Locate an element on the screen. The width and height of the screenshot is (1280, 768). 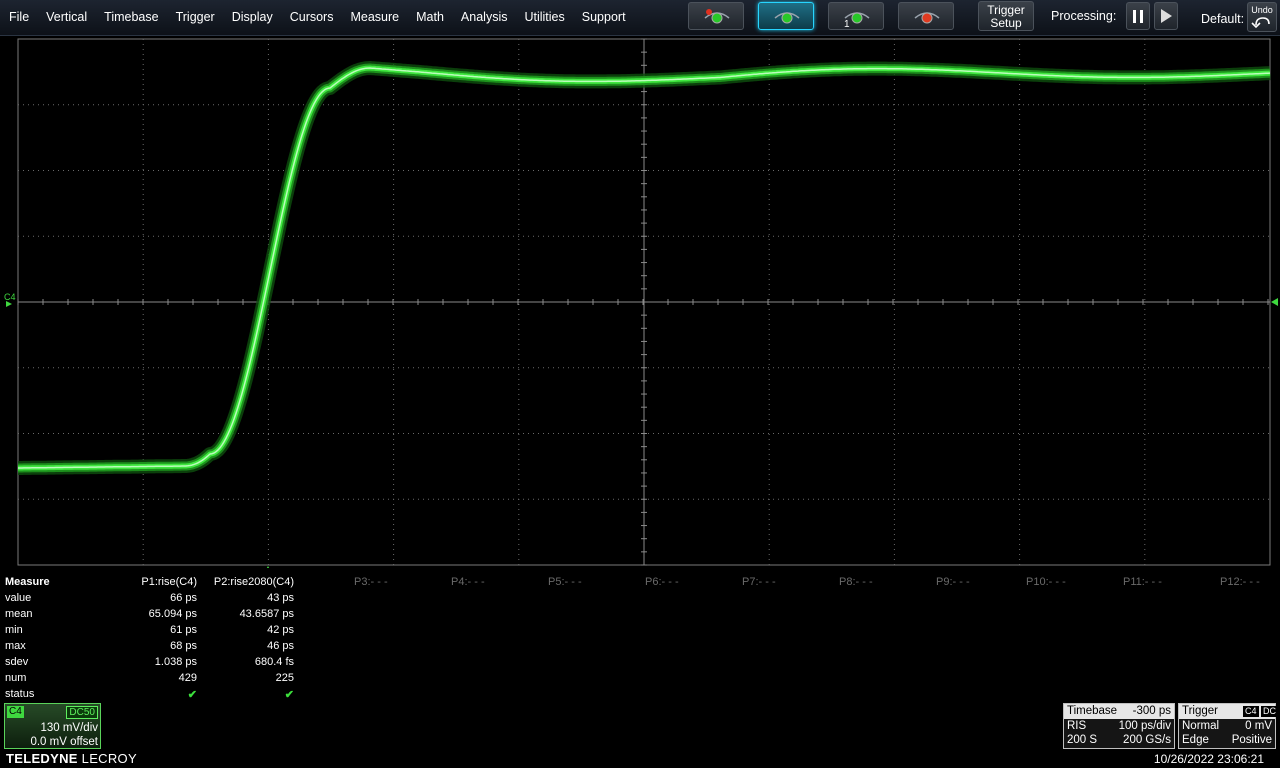
menu-file: File is located at coordinates (18, 17).